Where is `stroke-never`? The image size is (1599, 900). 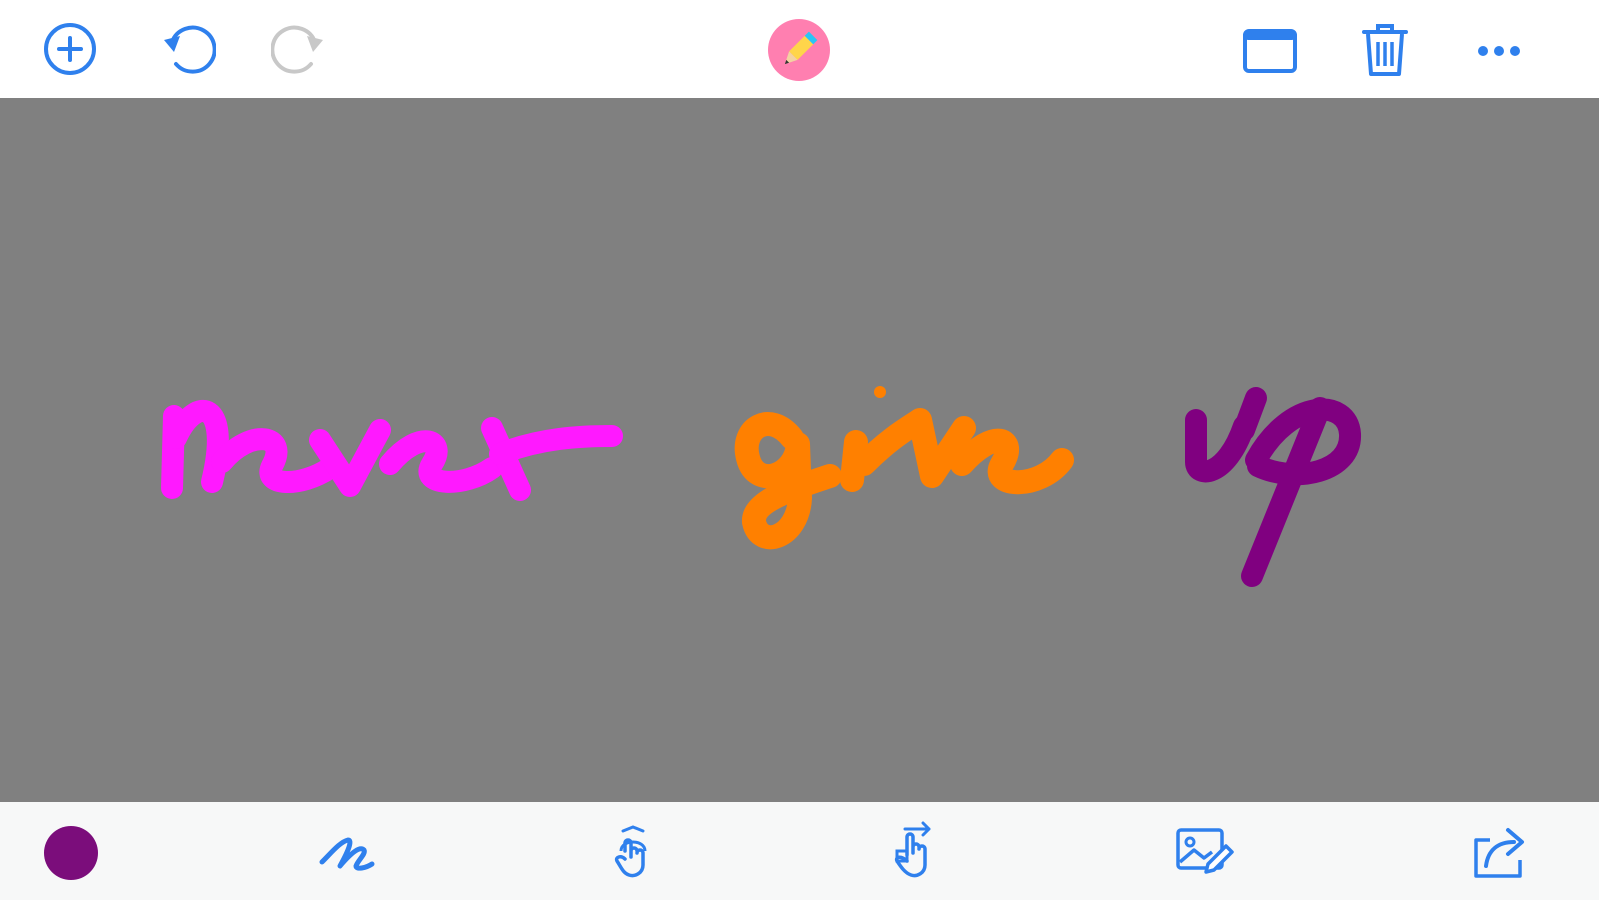 stroke-never is located at coordinates (392, 450).